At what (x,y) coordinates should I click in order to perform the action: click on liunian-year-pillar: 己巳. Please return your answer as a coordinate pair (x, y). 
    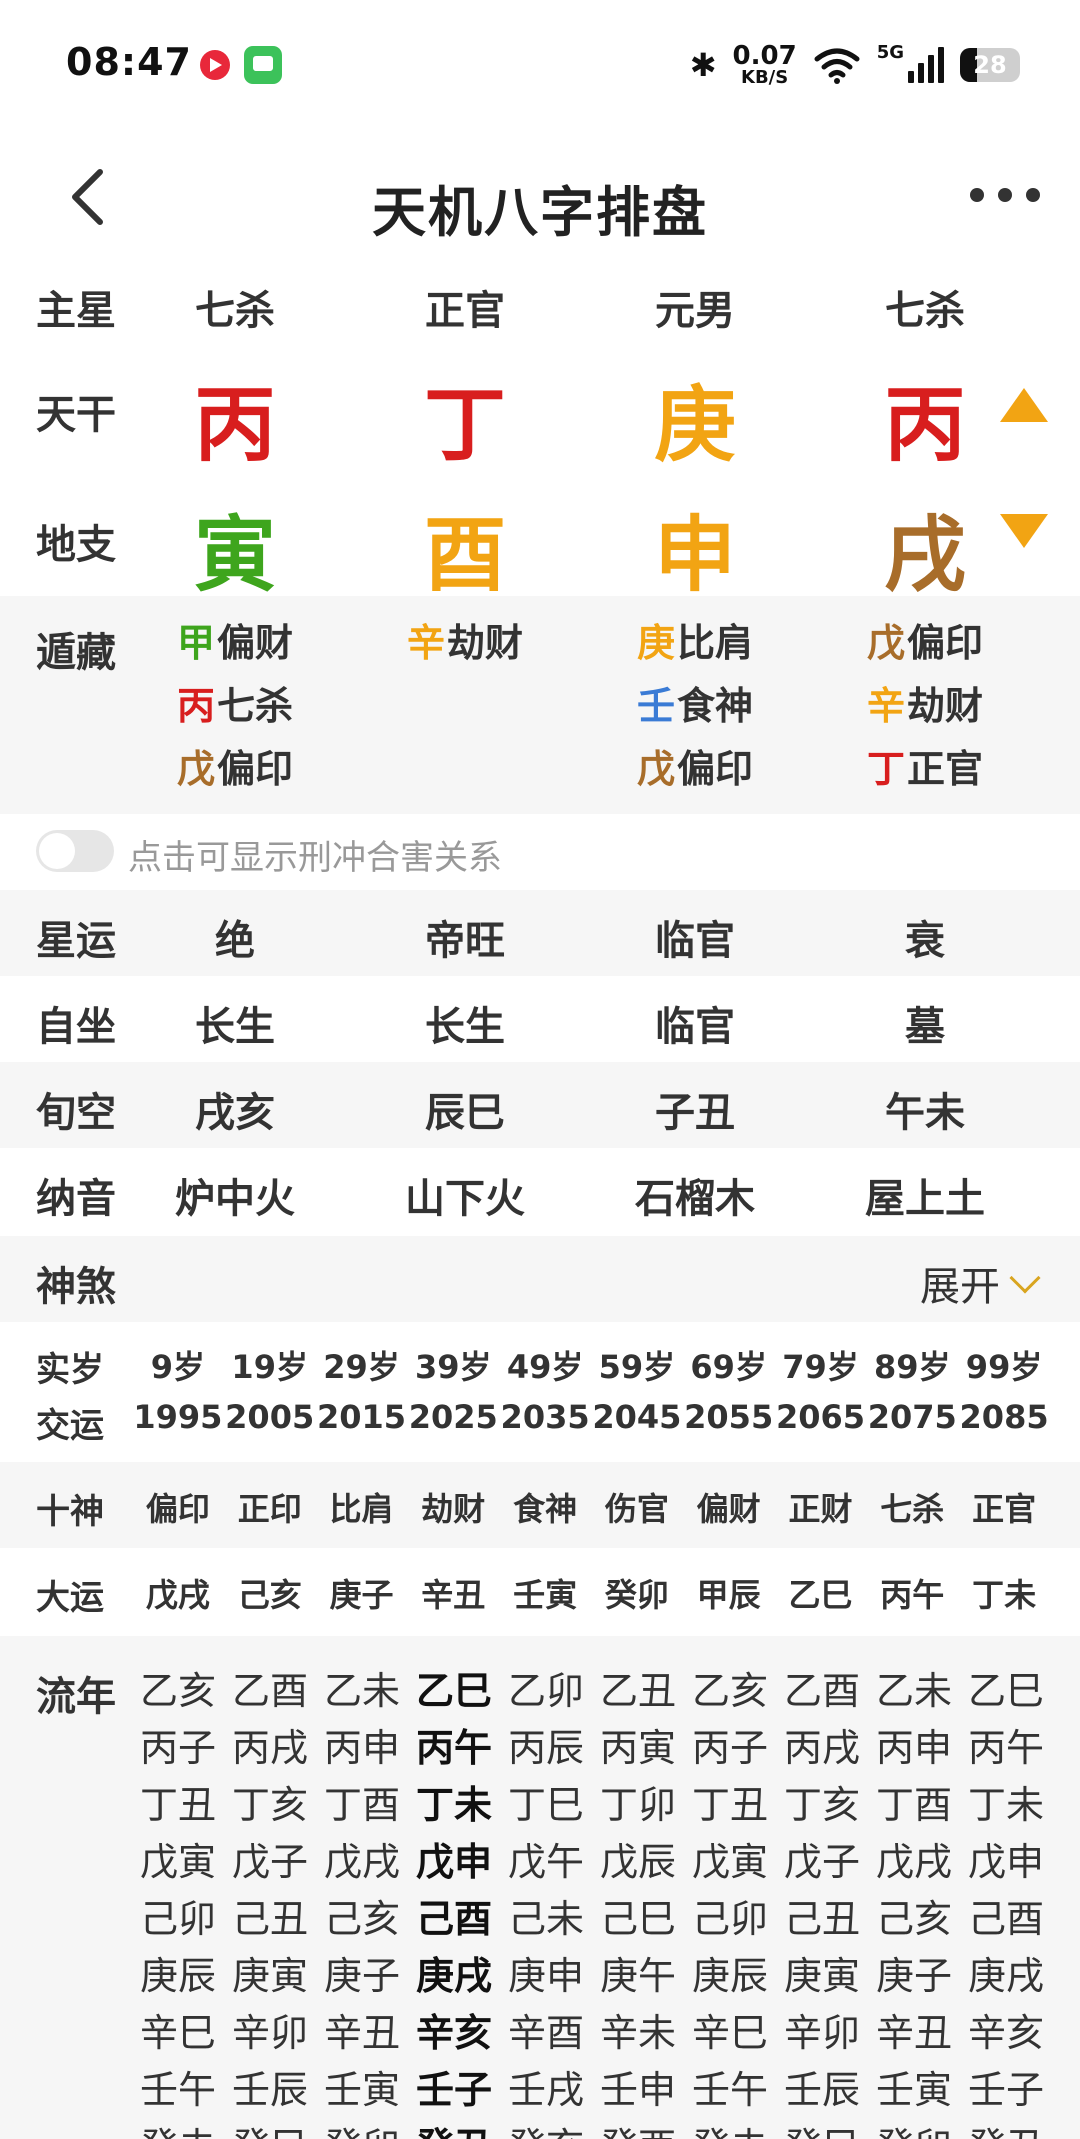
    Looking at the image, I should click on (646, 1916).